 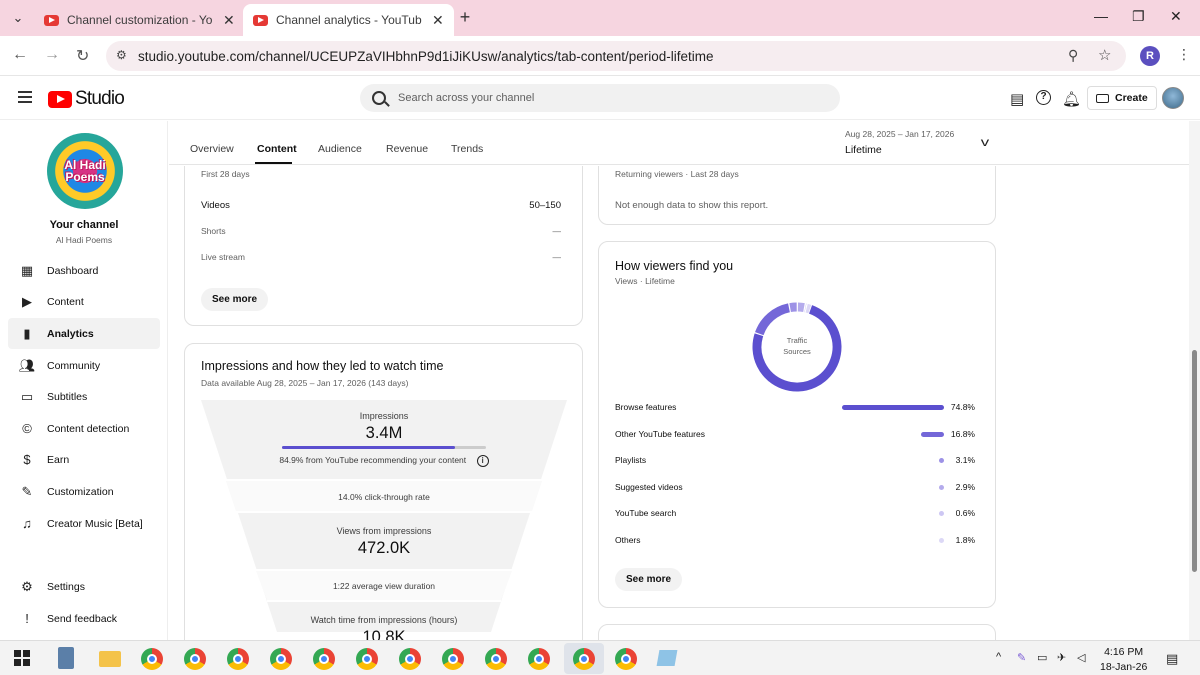 I want to click on sidebar-item-settings: ⚙ Settings, so click(x=84, y=586).